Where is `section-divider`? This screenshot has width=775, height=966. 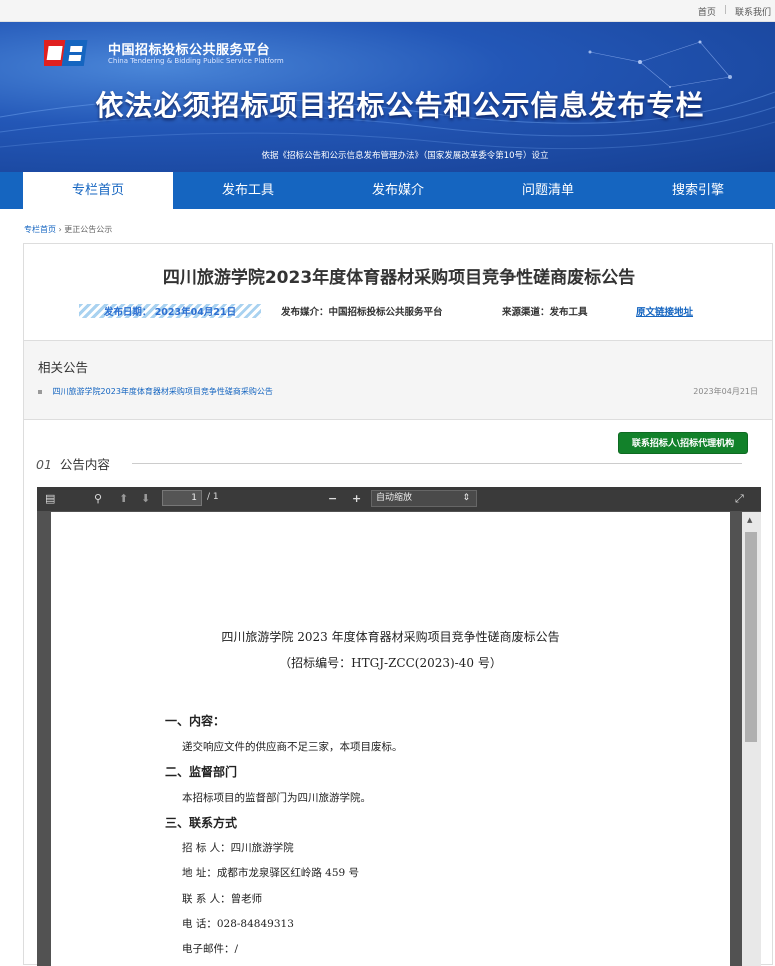 section-divider is located at coordinates (437, 463).